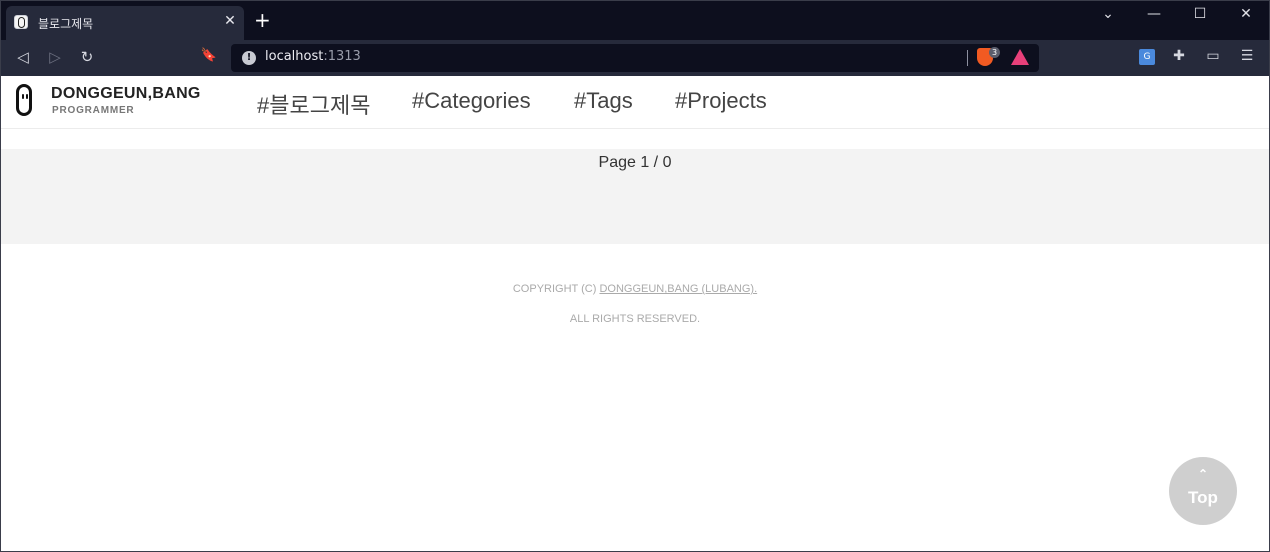 The width and height of the screenshot is (1270, 552). Describe the element at coordinates (1247, 56) in the screenshot. I see `browser-menu-icon: ☰` at that location.